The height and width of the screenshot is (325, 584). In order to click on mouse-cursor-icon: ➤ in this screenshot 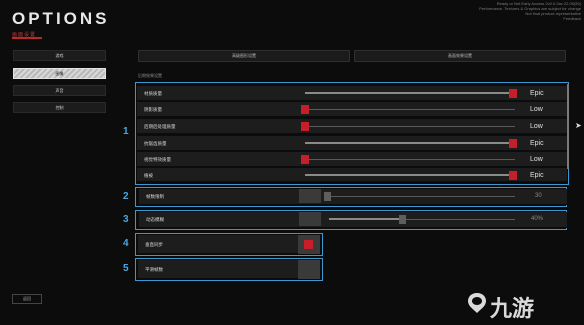, I will do `click(578, 125)`.